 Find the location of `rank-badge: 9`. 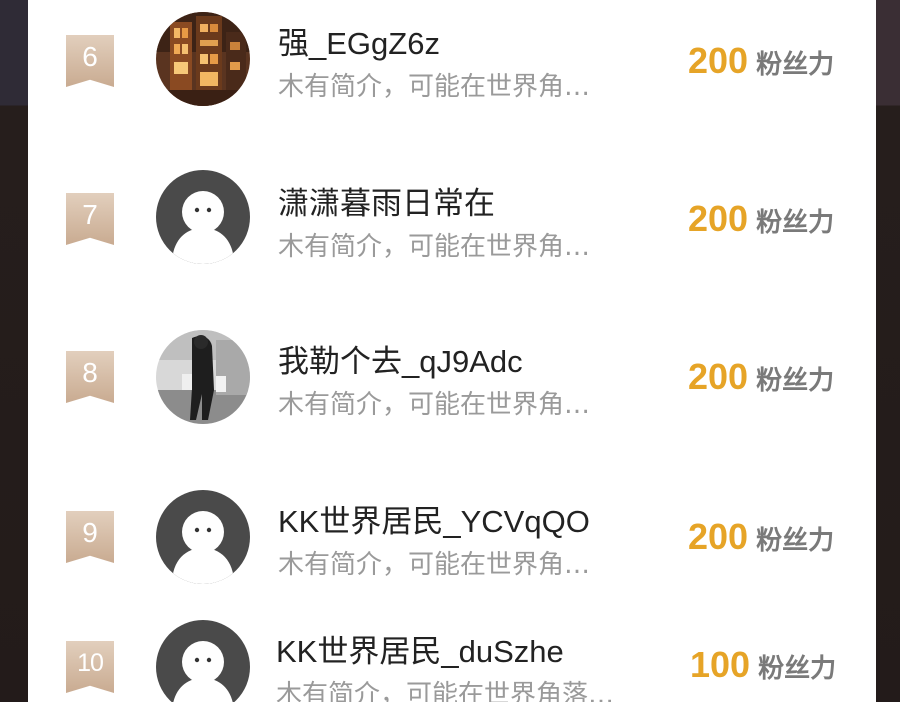

rank-badge: 9 is located at coordinates (90, 537).